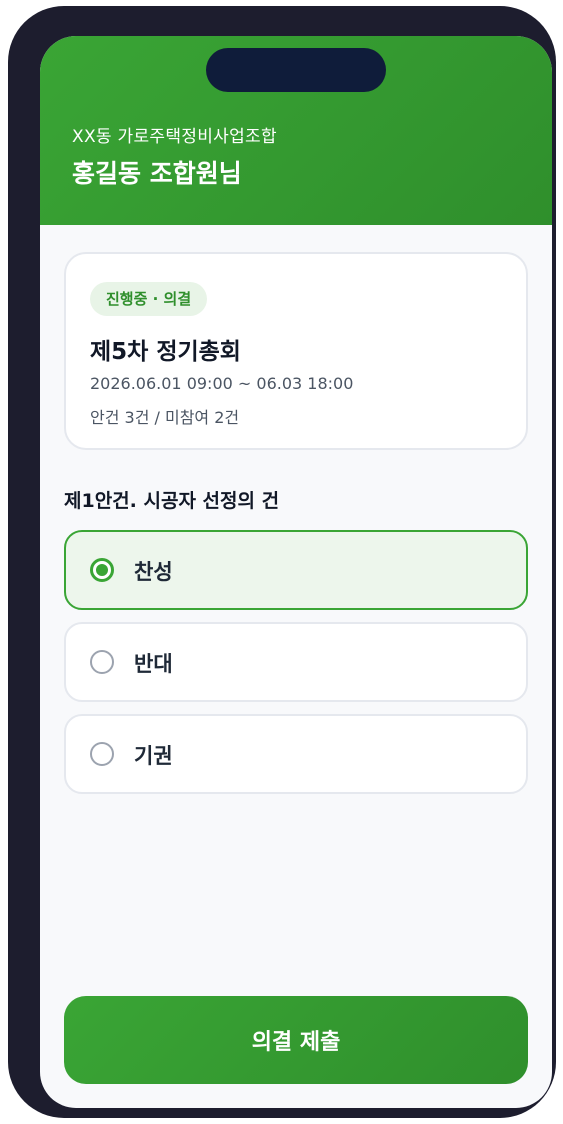  I want to click on option-label: 찬성, so click(153, 572).